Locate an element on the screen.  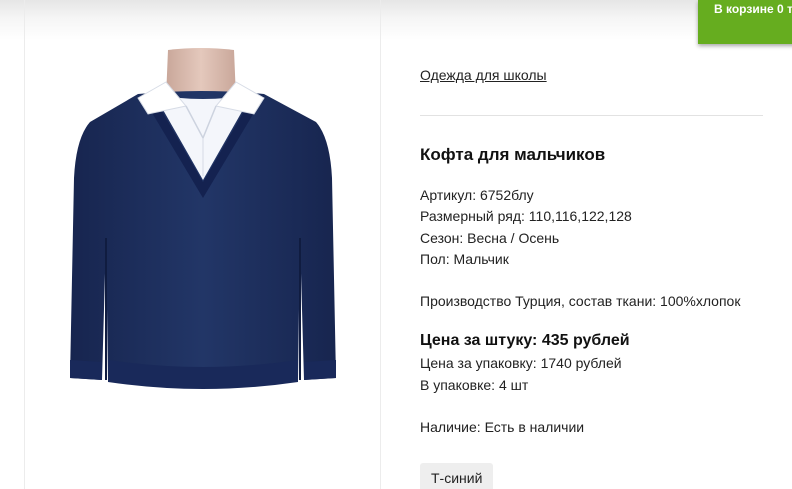
left-border is located at coordinates (24, 244).